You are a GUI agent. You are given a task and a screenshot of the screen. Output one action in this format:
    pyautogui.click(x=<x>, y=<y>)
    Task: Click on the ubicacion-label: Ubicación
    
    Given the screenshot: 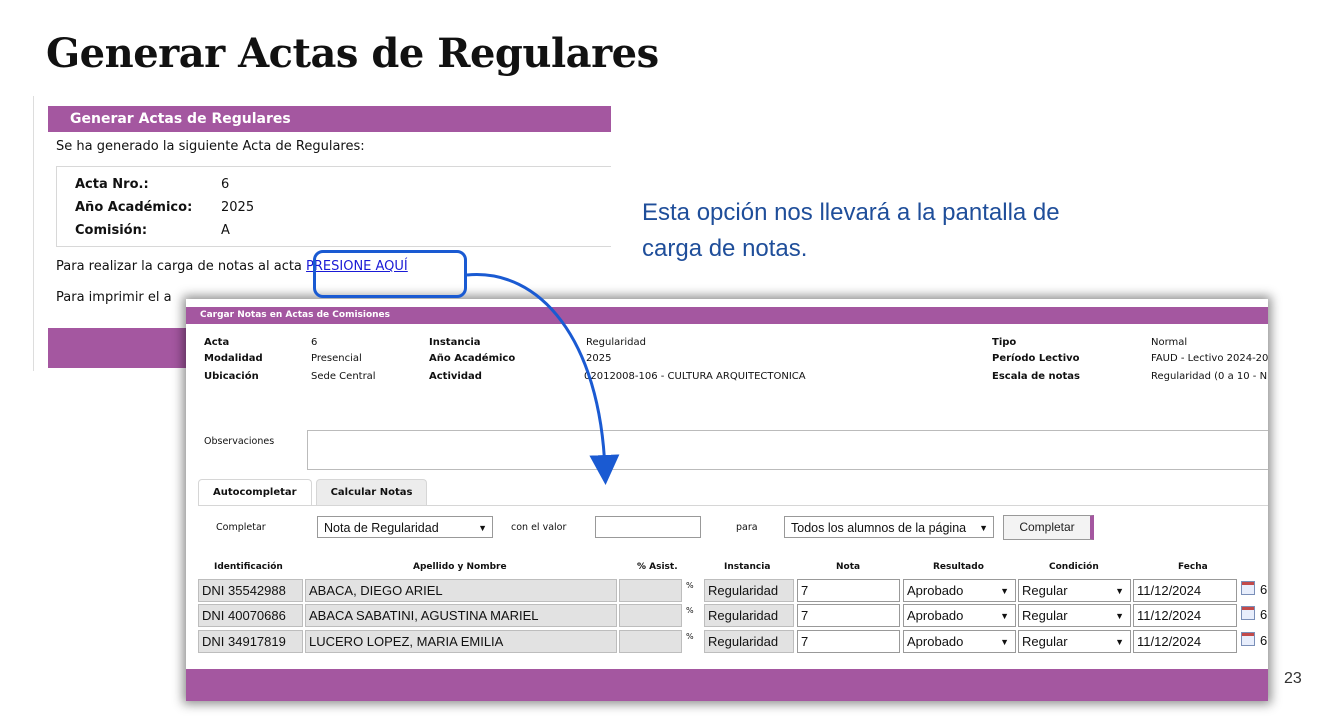 What is the action you would take?
    pyautogui.click(x=231, y=376)
    